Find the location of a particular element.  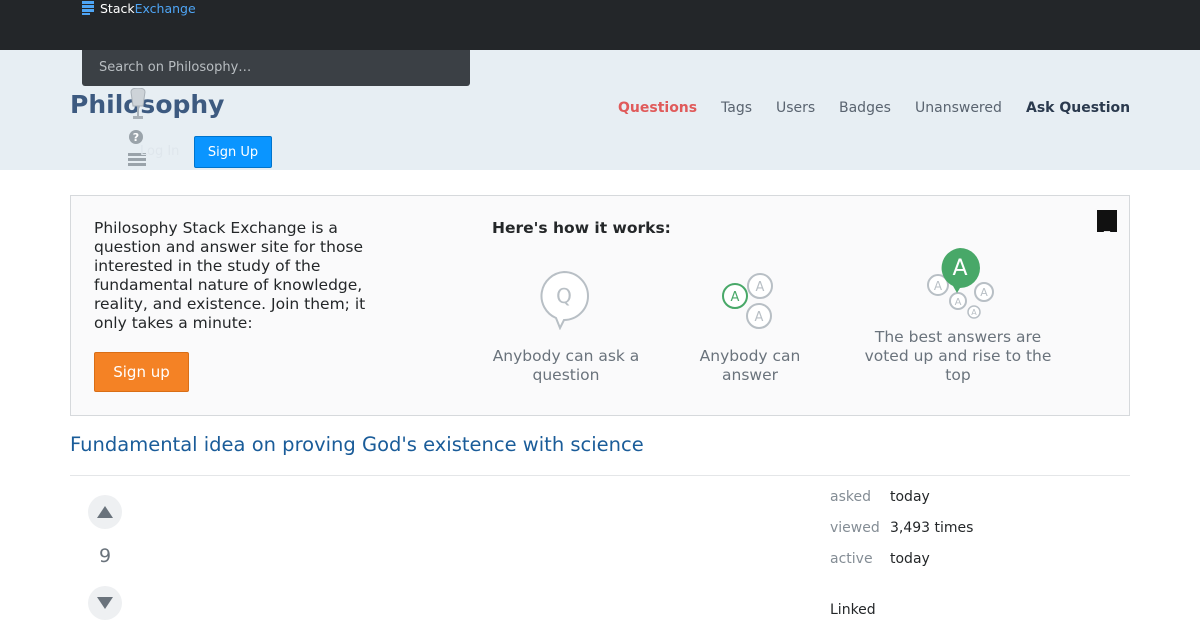

step-answer-label: Anybody can answer is located at coordinates (750, 365).